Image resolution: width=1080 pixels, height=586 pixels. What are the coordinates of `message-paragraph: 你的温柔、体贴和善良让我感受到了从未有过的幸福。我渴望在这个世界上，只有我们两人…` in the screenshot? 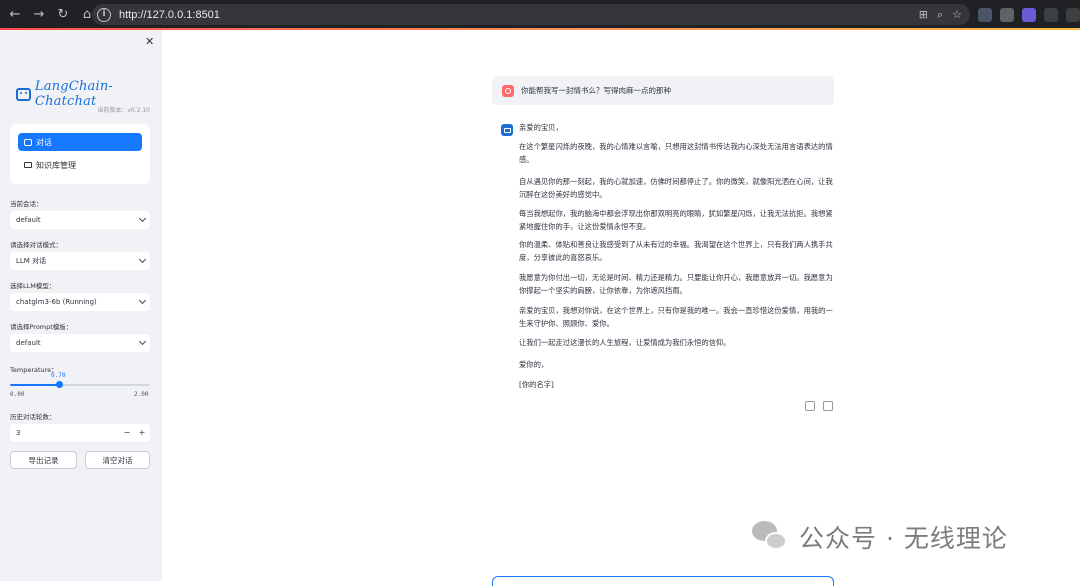 It's located at (676, 251).